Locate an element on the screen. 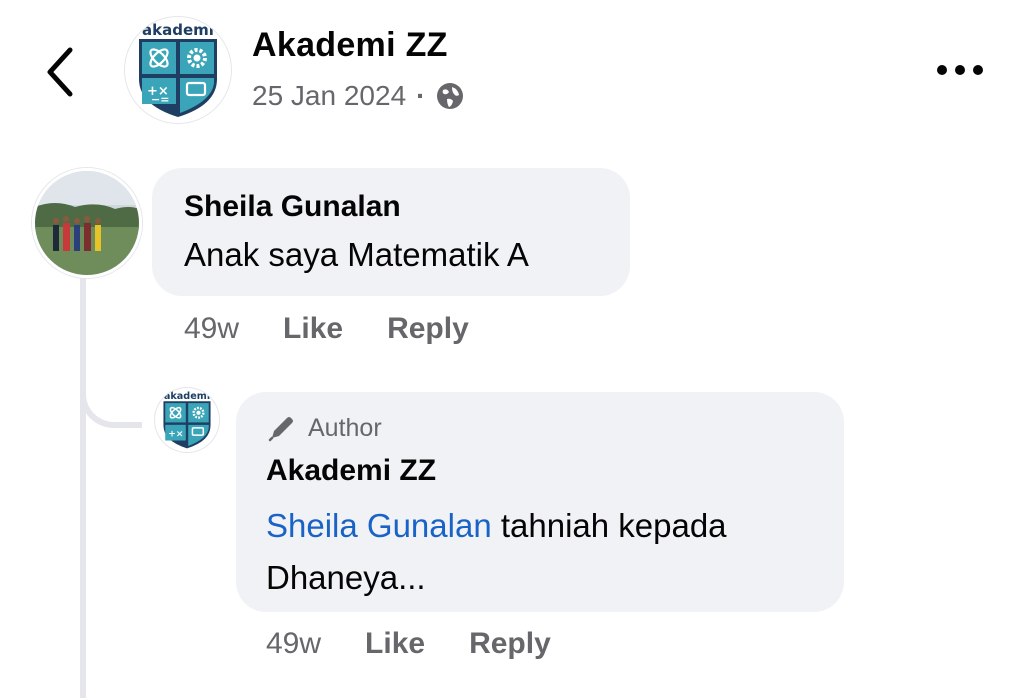  back-button is located at coordinates (60, 72).